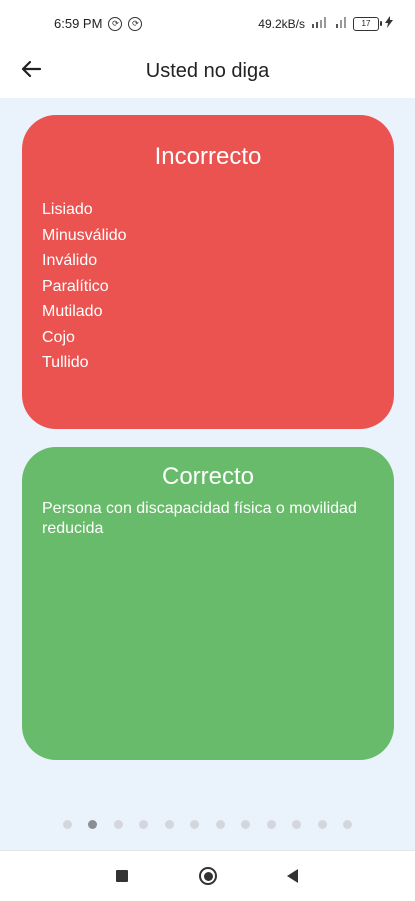 This screenshot has height=901, width=415. What do you see at coordinates (70, 260) in the screenshot?
I see `list-item: Inválido` at bounding box center [70, 260].